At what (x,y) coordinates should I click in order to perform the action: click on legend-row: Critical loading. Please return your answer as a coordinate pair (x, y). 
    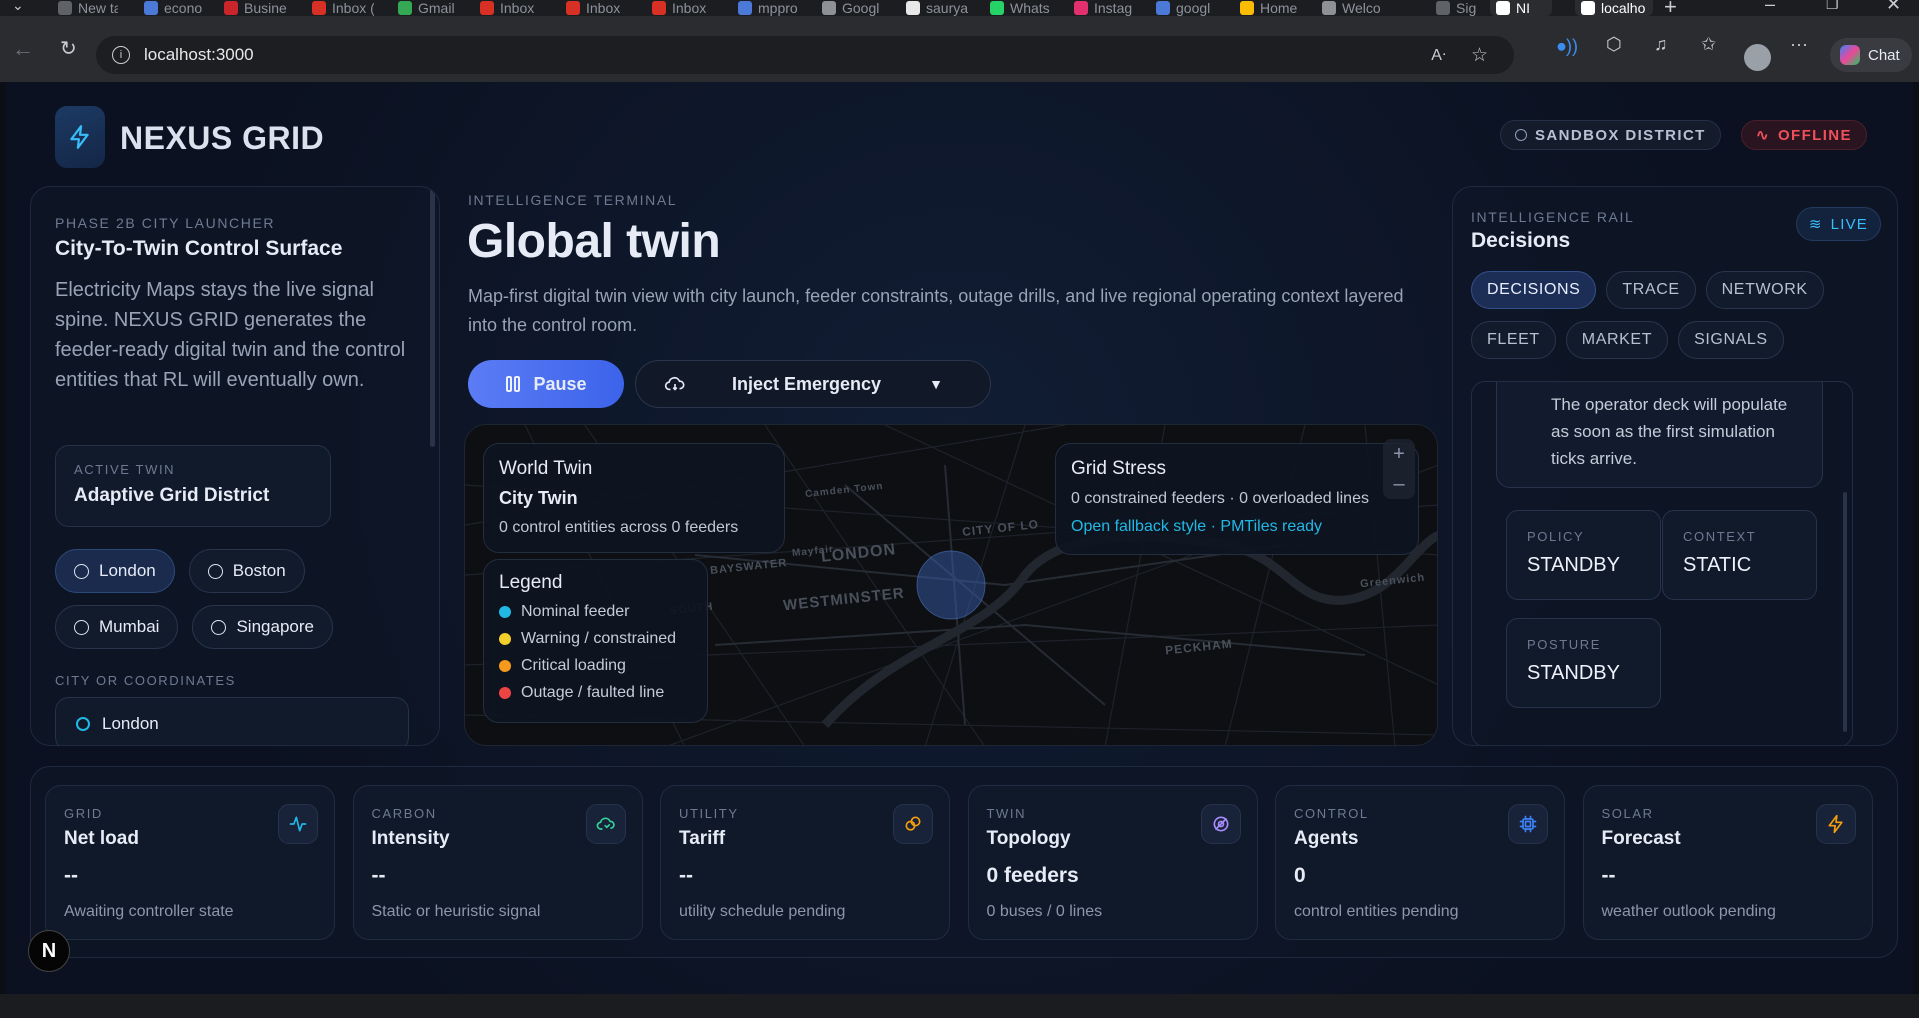
    Looking at the image, I should click on (595, 665).